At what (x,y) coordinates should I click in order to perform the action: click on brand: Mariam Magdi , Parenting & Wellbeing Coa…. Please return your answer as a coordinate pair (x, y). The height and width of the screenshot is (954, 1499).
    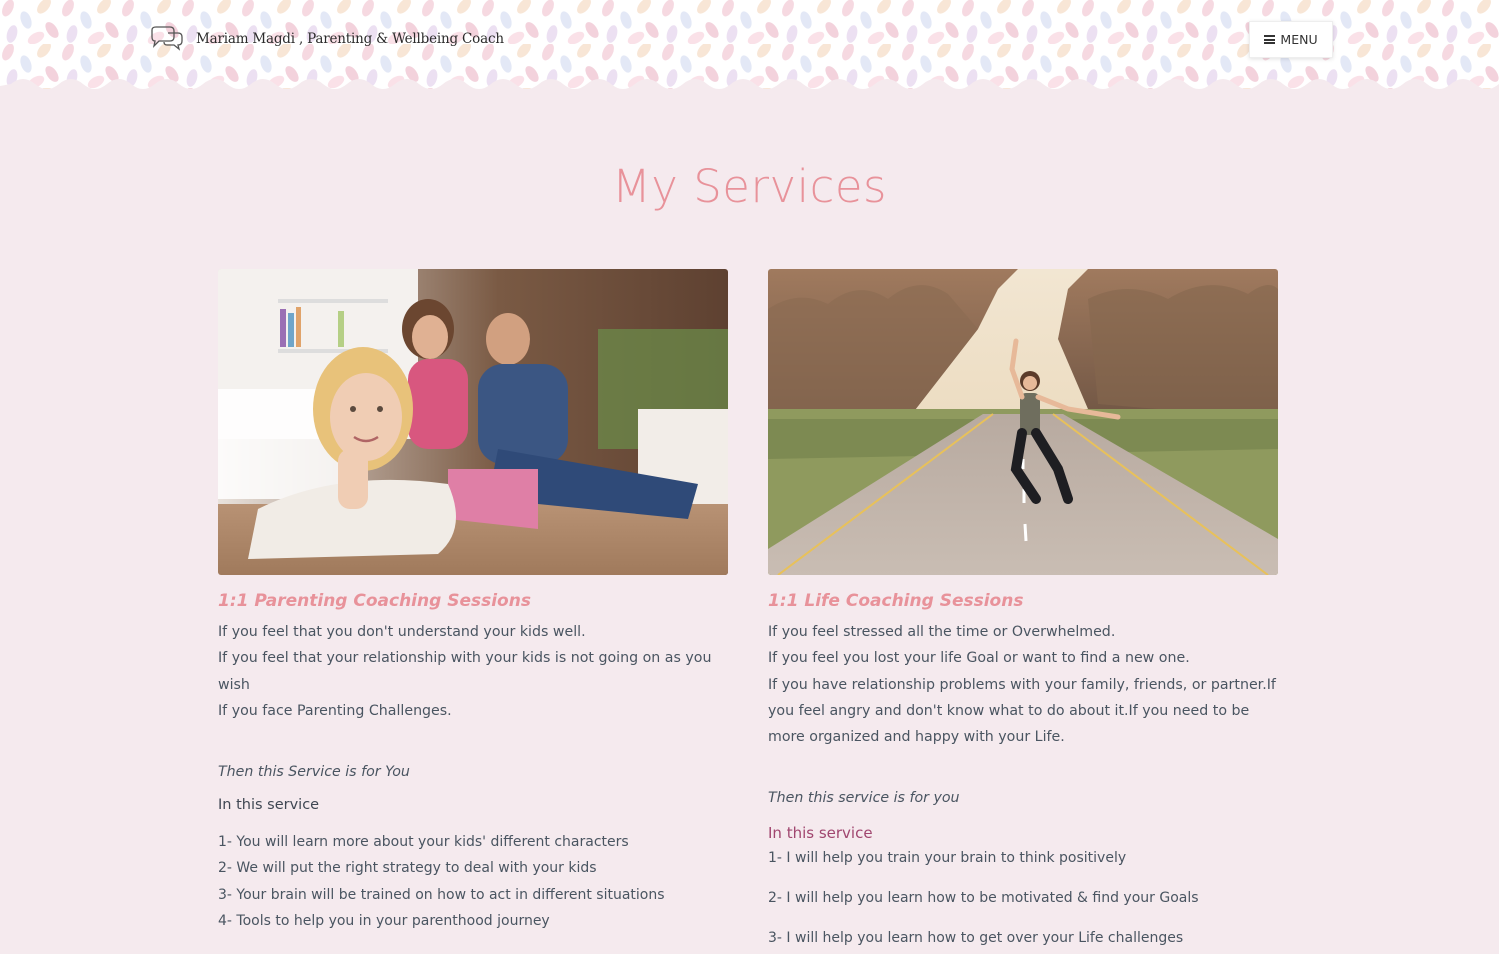
    Looking at the image, I should click on (326, 39).